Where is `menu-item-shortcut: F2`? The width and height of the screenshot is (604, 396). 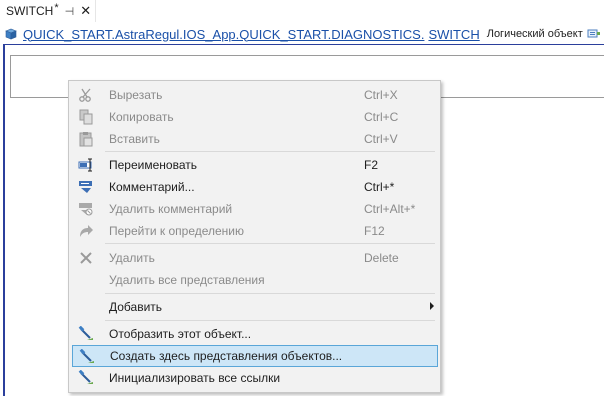
menu-item-shortcut: F2 is located at coordinates (371, 165).